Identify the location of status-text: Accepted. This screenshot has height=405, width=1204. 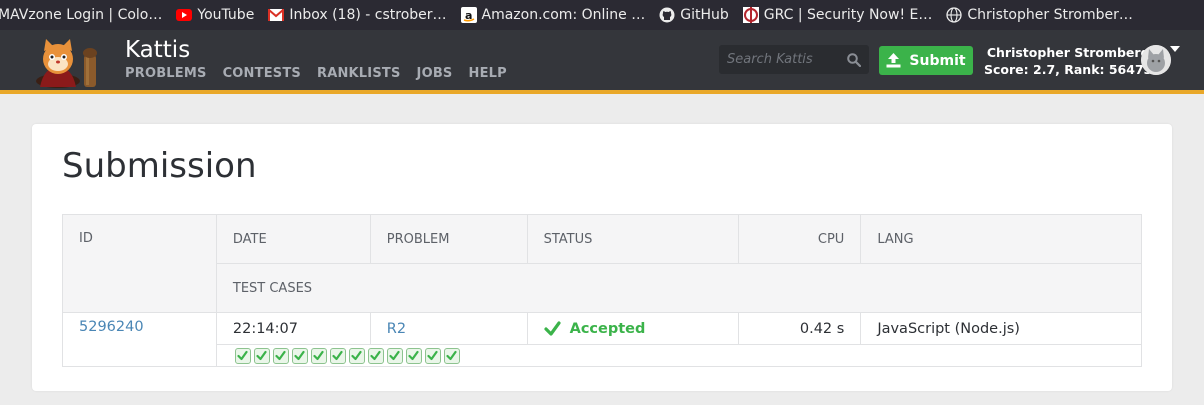
(607, 328).